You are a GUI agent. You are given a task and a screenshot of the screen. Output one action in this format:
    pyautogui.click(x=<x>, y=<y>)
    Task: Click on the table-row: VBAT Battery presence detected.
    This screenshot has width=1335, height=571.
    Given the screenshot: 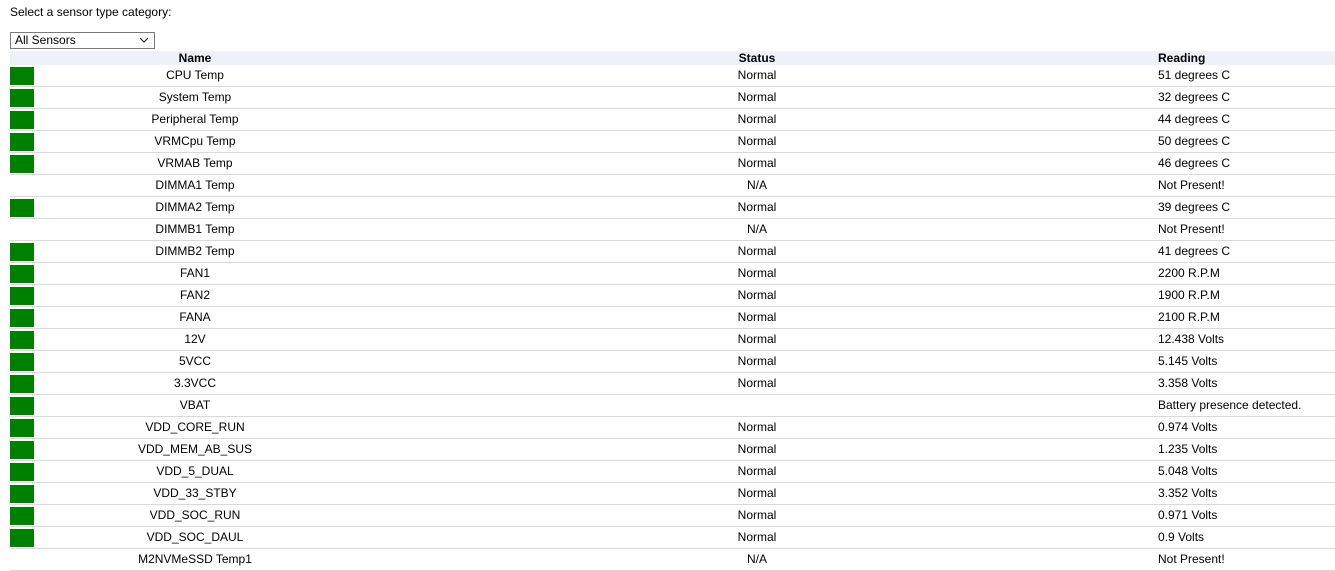 What is the action you would take?
    pyautogui.click(x=672, y=405)
    